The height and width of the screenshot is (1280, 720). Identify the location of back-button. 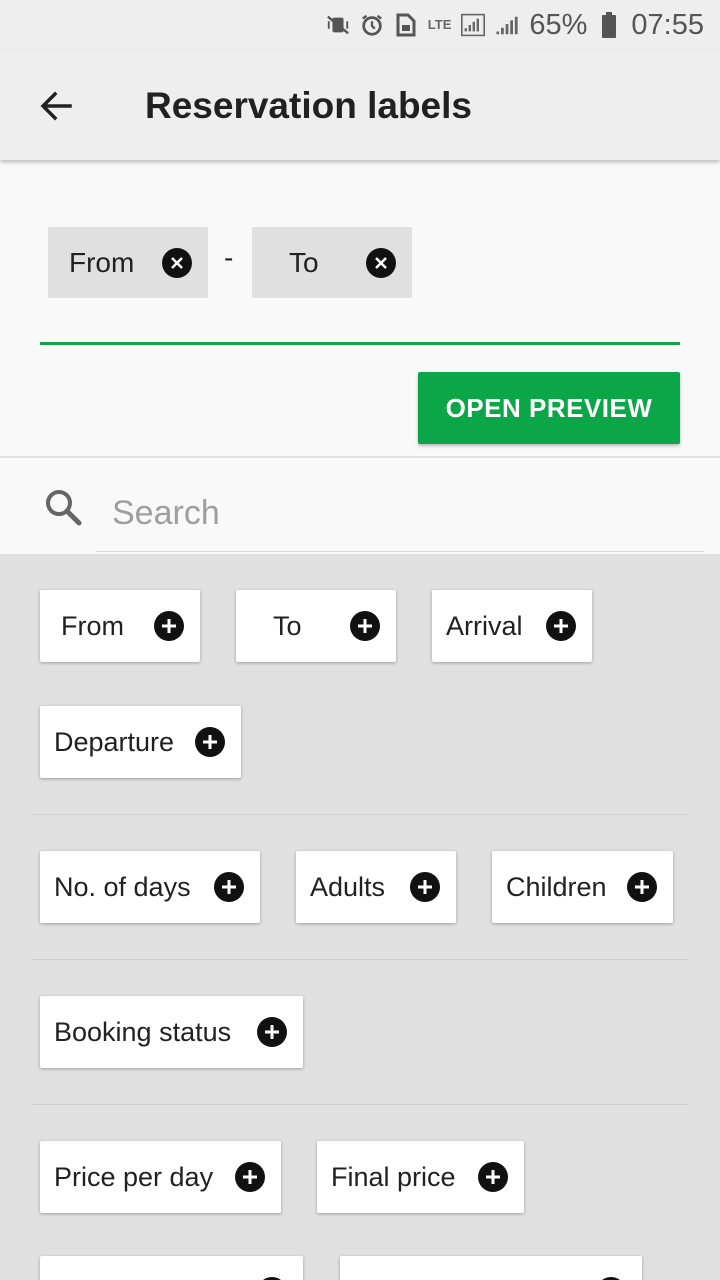
(56, 106).